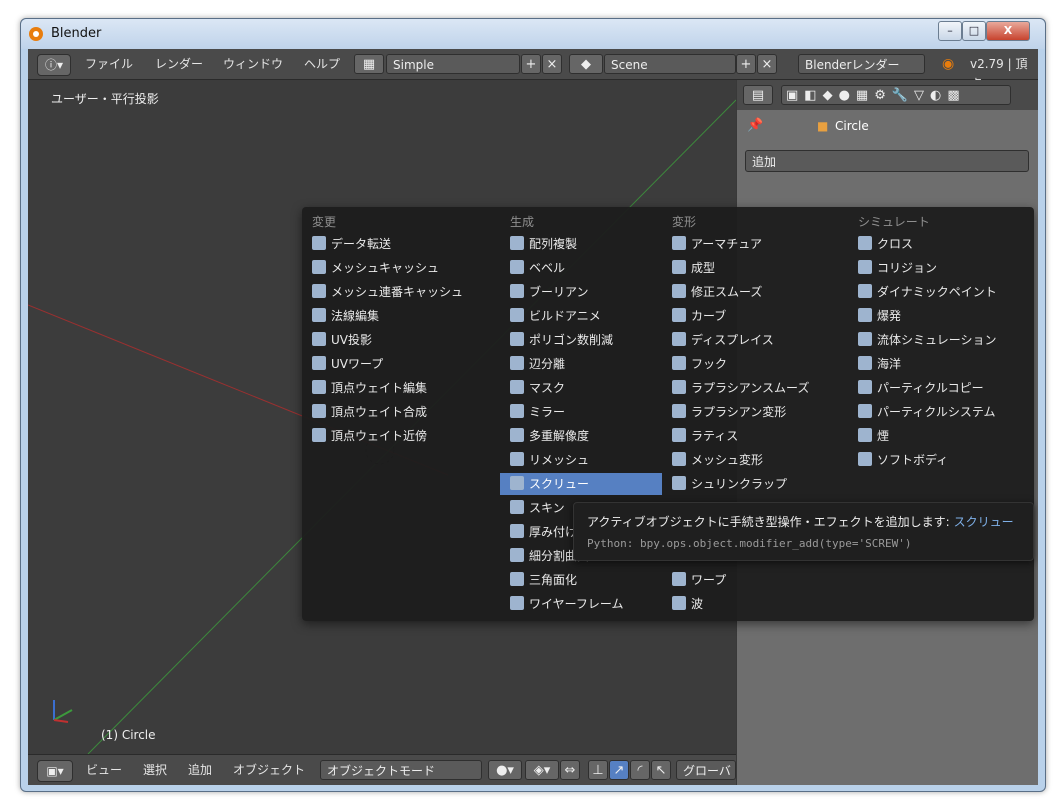 Image resolution: width=1064 pixels, height=808 pixels. I want to click on add-layout-icon: +, so click(531, 64).